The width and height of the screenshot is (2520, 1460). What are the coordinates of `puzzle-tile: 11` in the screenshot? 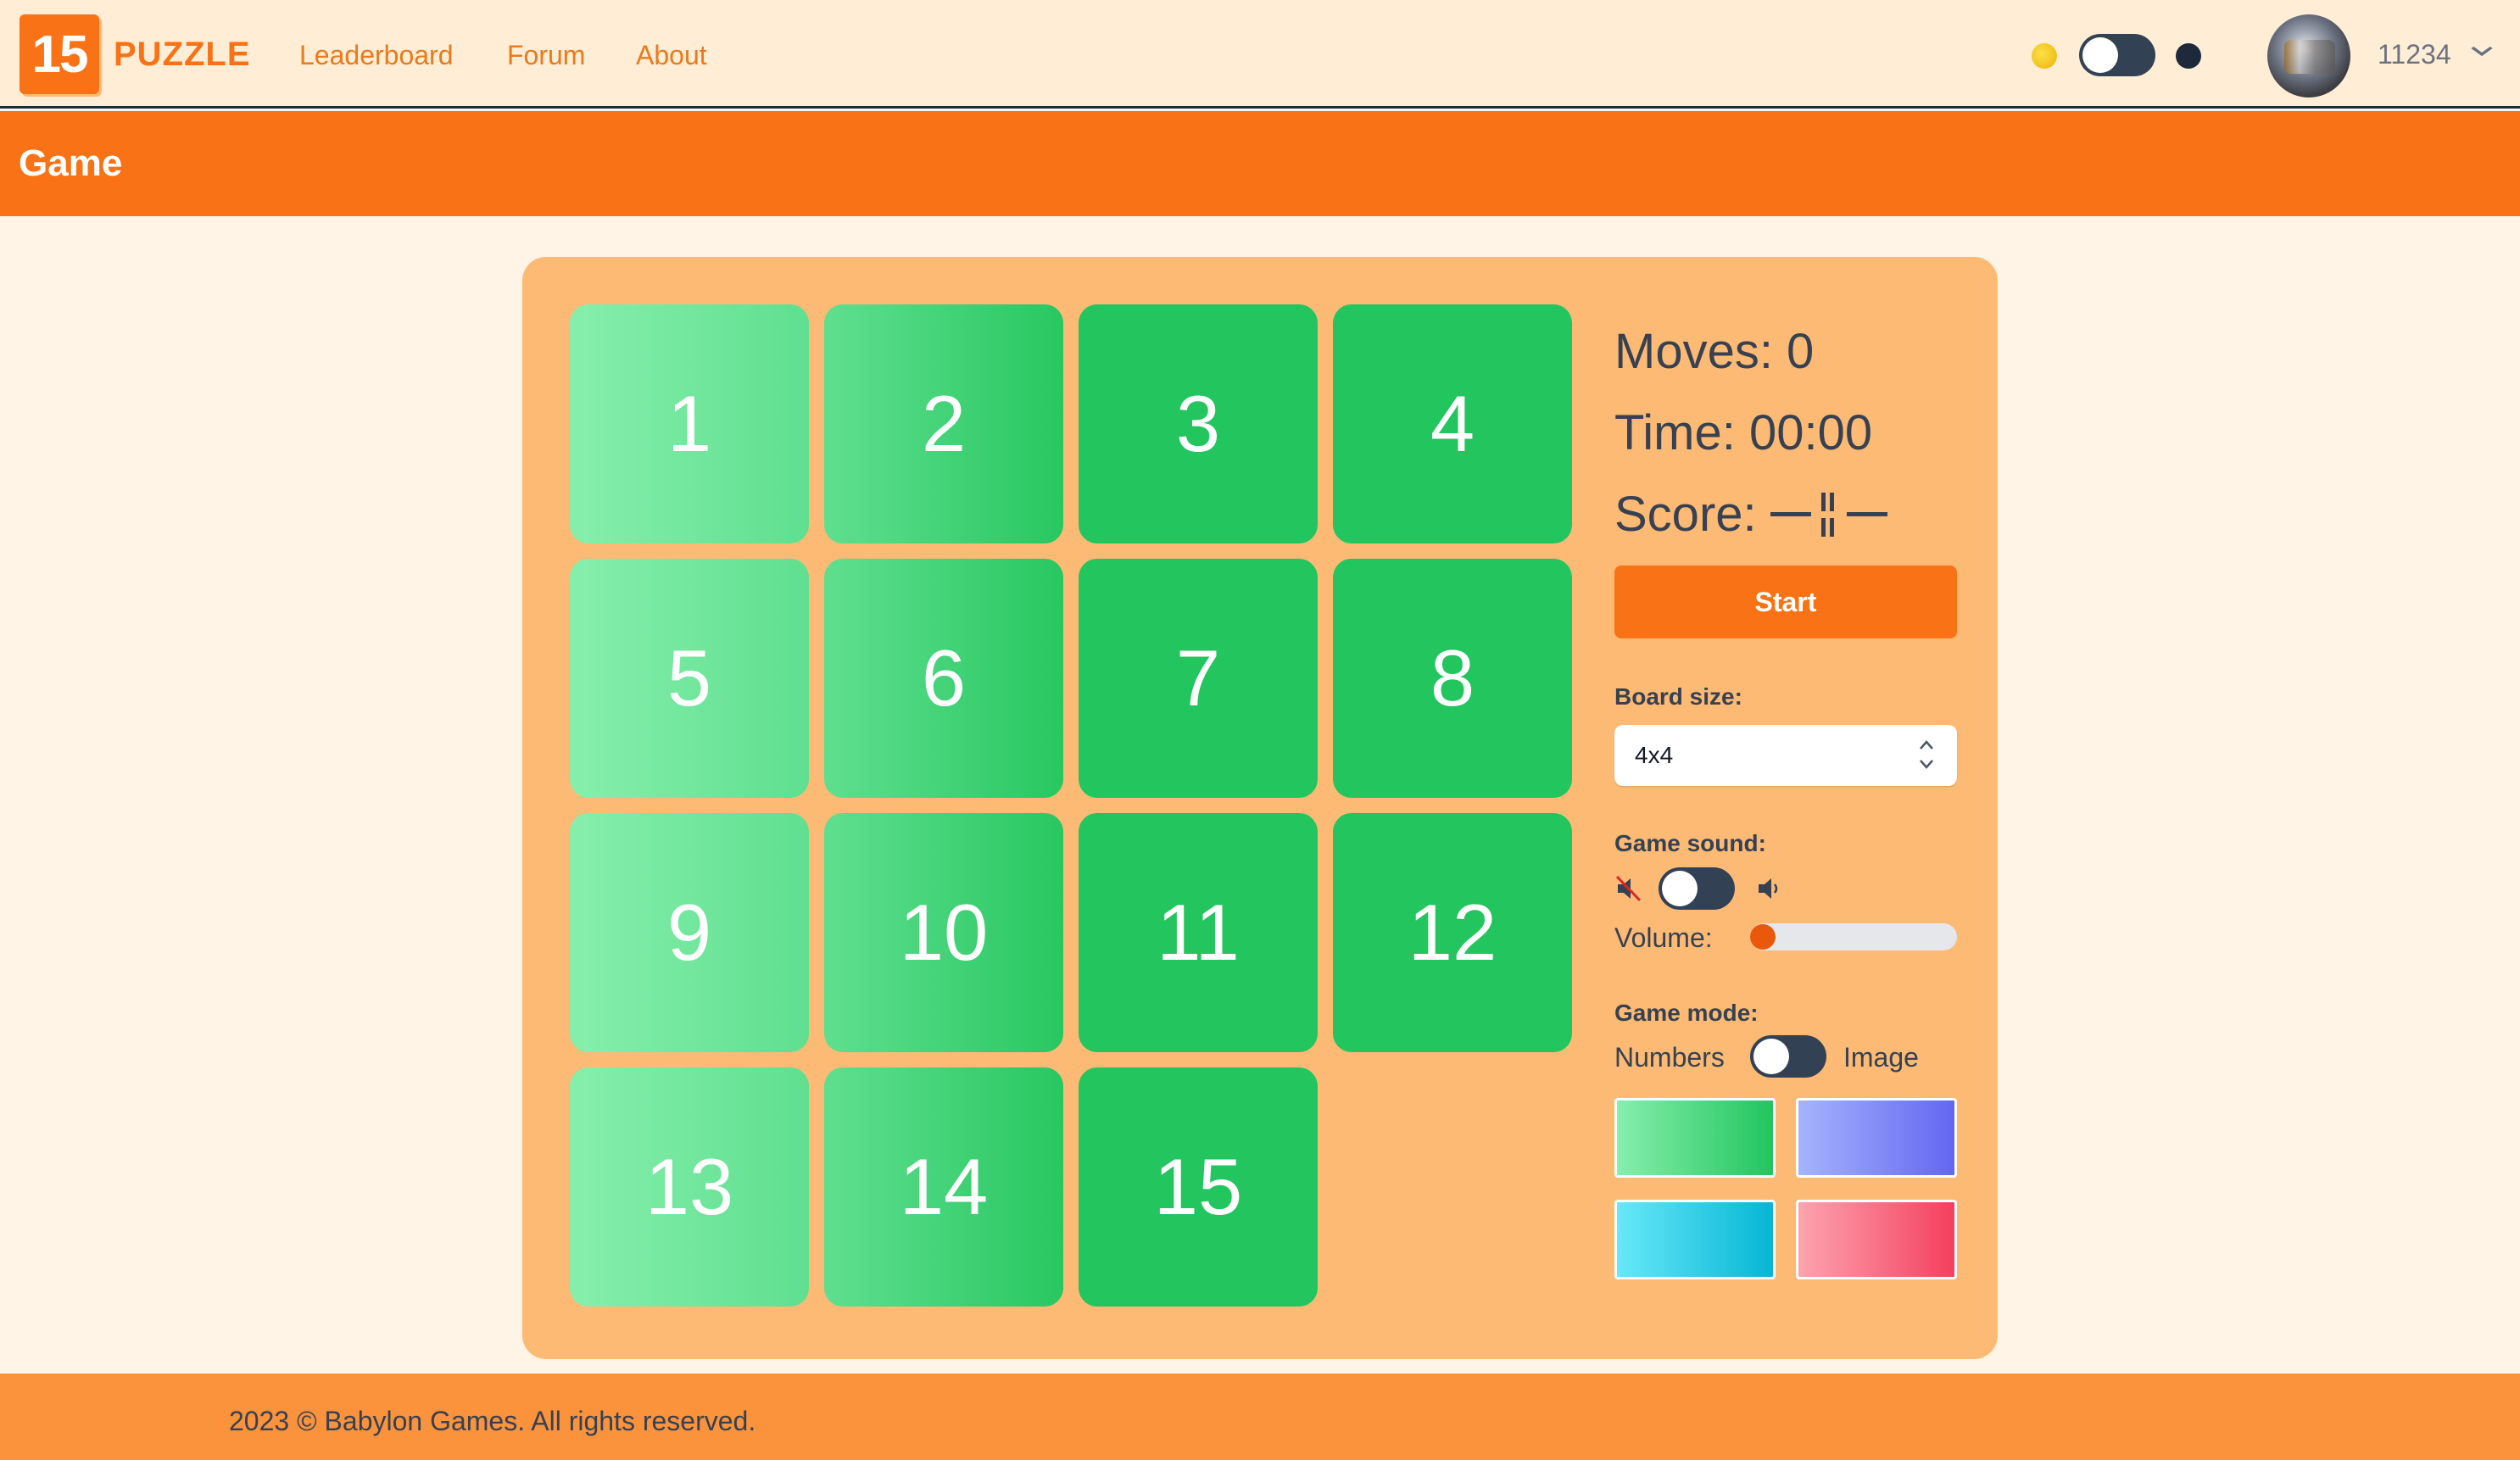 It's located at (1198, 933).